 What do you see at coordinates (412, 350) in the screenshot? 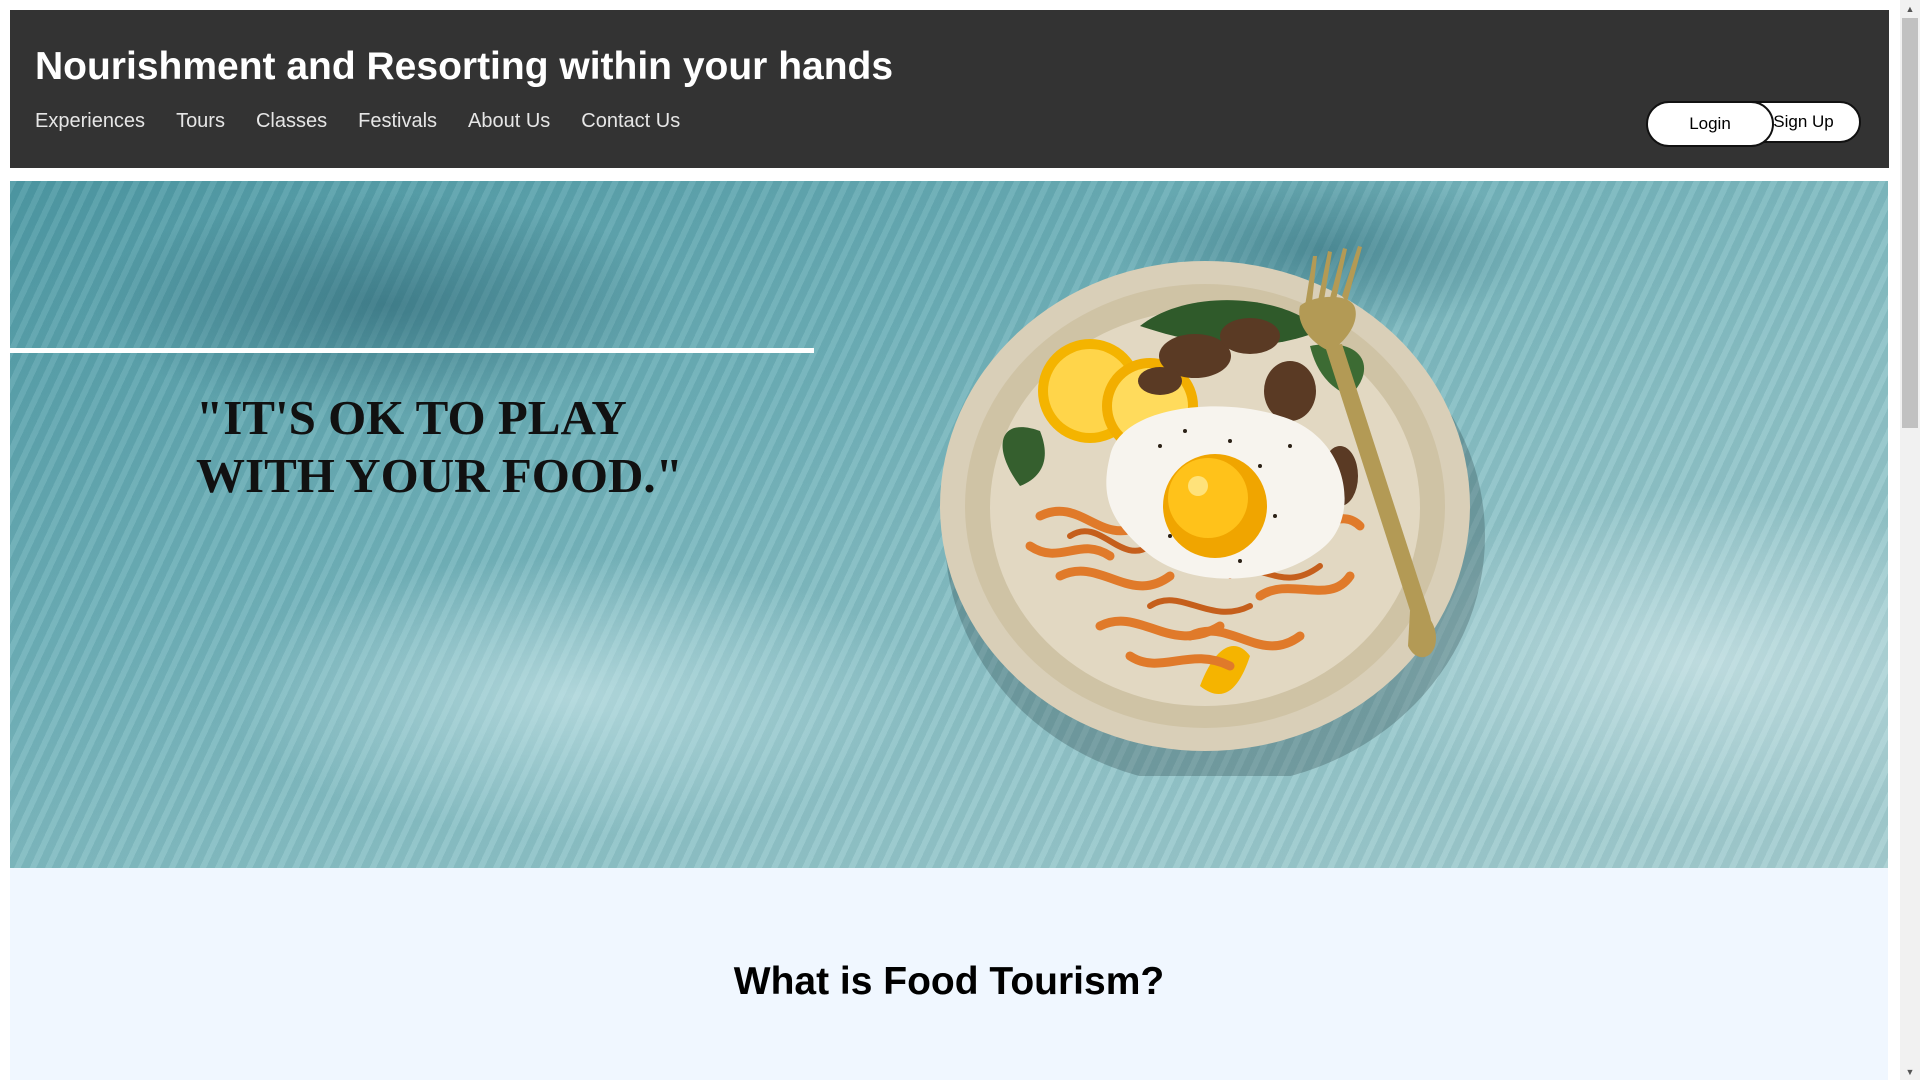
I see `hero-divider` at bounding box center [412, 350].